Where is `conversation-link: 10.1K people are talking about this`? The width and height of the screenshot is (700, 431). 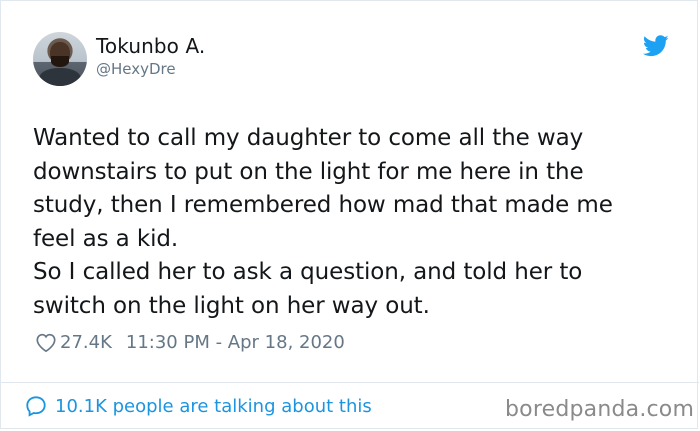
conversation-link: 10.1K people are talking about this is located at coordinates (198, 406).